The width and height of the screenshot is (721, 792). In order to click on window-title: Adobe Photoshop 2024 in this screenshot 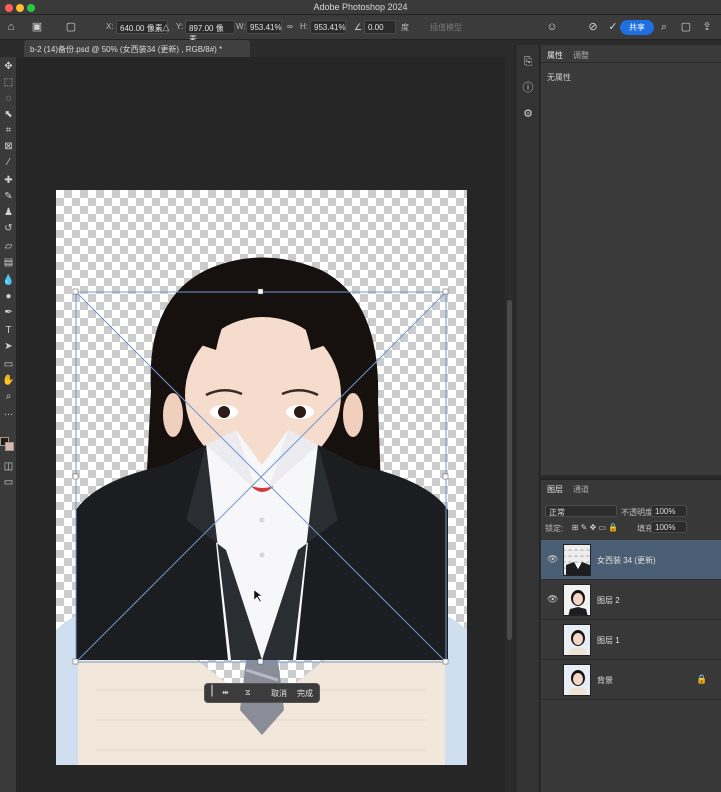, I will do `click(360, 7)`.